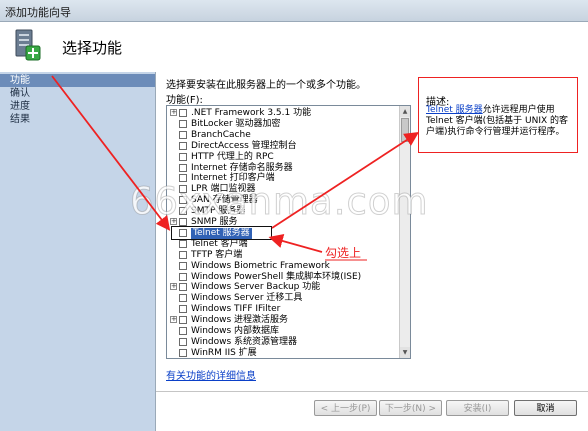 The image size is (588, 431). I want to click on description-feature-link: Telnet 服务器, so click(454, 110).